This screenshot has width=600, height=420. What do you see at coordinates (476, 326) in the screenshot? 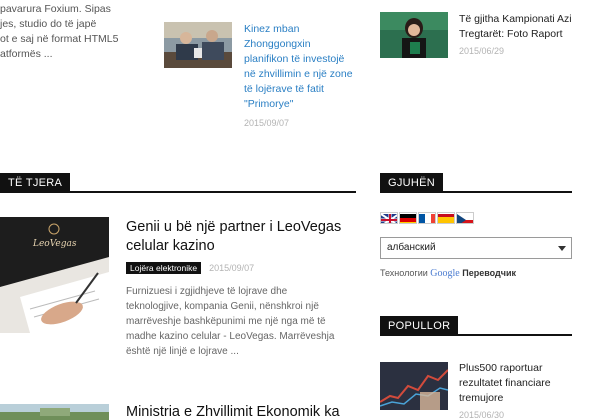
I see `popular-section-header: POPULLOR` at bounding box center [476, 326].